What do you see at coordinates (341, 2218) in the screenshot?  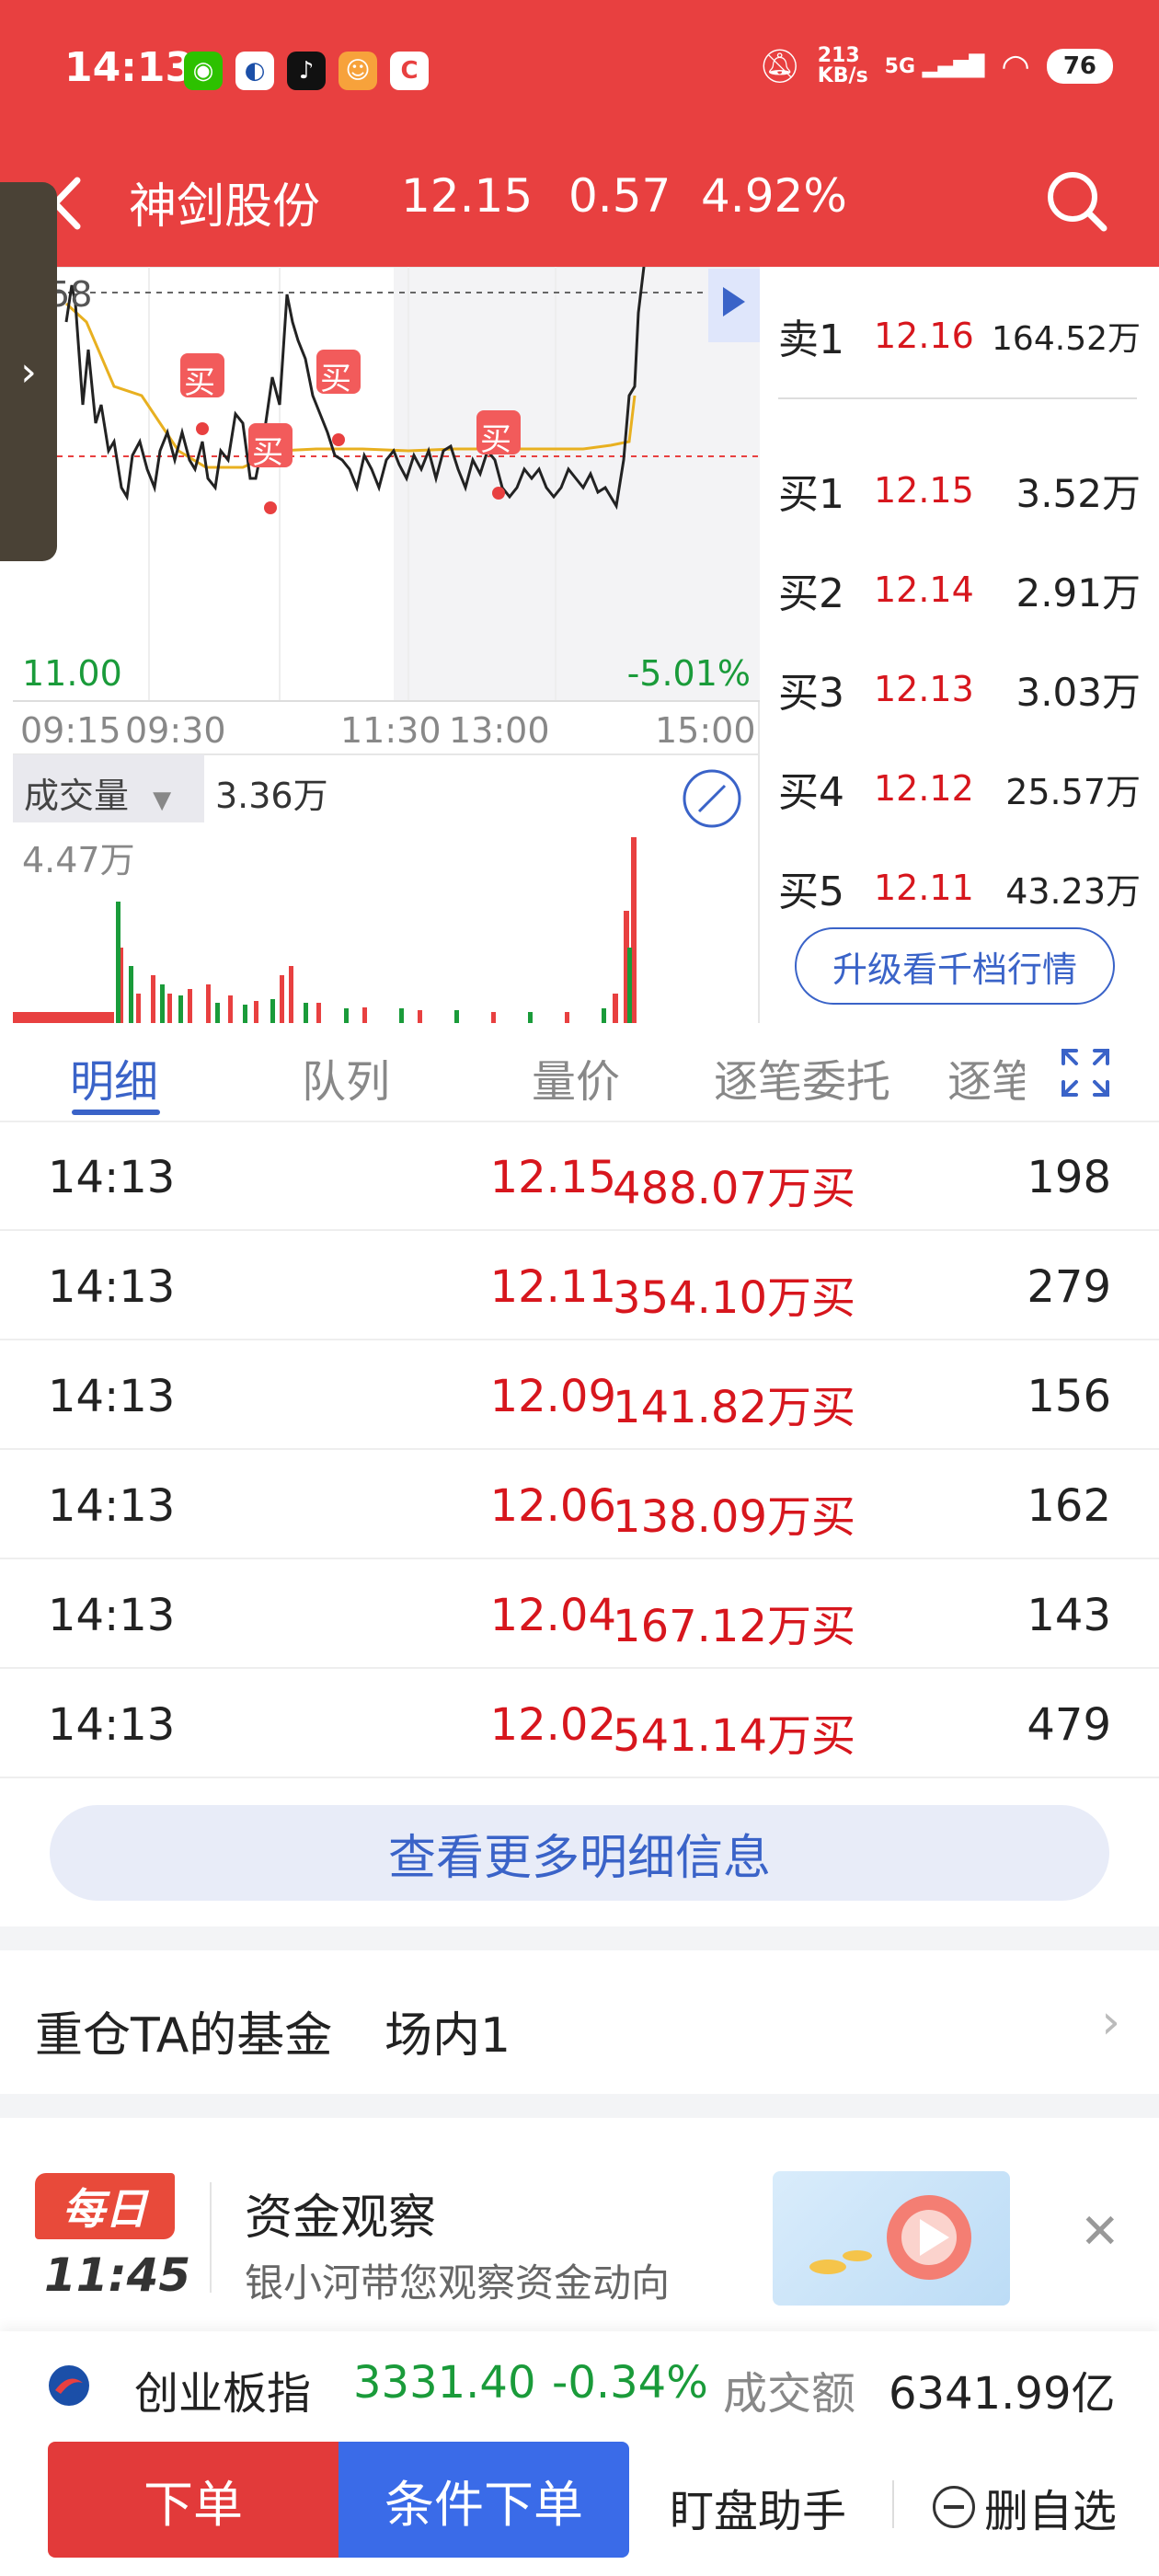 I see `promo-title: 资金观察` at bounding box center [341, 2218].